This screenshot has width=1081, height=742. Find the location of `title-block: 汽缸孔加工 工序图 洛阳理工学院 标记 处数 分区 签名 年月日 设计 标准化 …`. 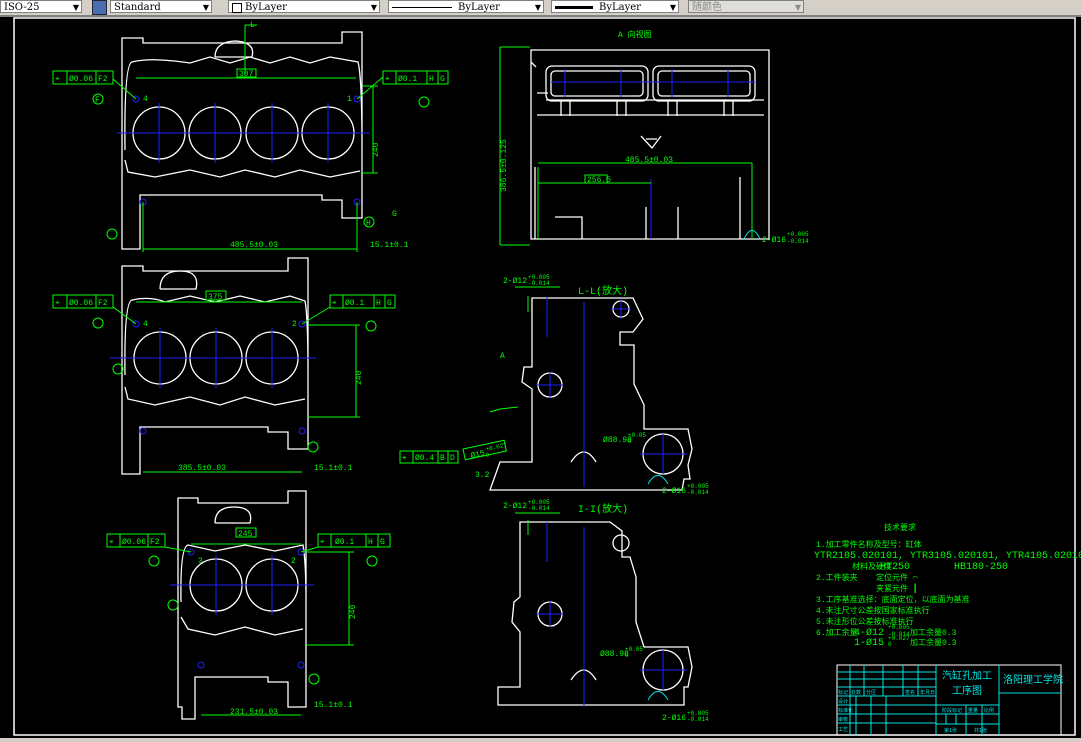

title-block: 汽缸孔加工 工序图 洛阳理工学院 标记 处数 分区 签名 年月日 设计 标准化 … is located at coordinates (949, 700).